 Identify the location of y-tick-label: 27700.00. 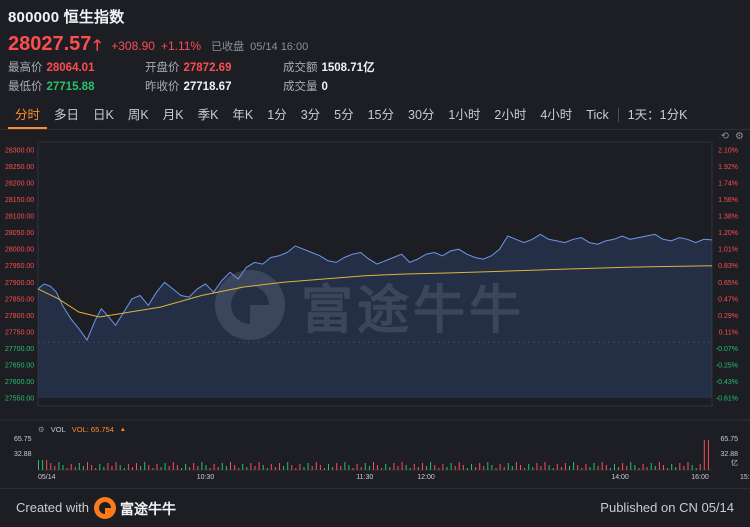
(19, 349).